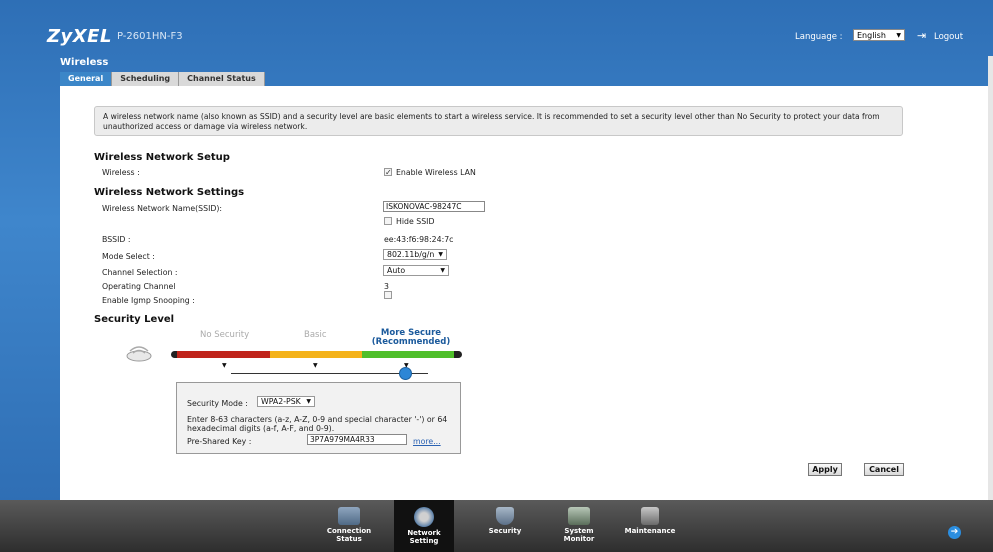  Describe the element at coordinates (116, 239) in the screenshot. I see `bssid-label: BSSID :` at that location.